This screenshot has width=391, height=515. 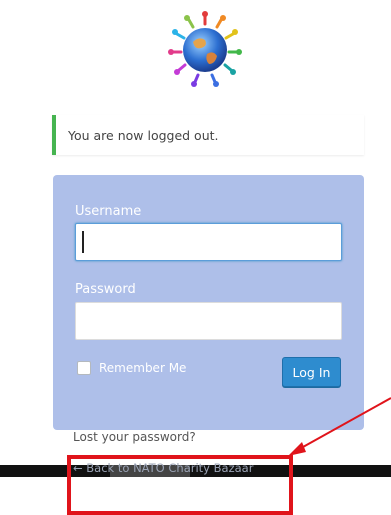 What do you see at coordinates (180, 485) in the screenshot?
I see `annotation-highlight-box` at bounding box center [180, 485].